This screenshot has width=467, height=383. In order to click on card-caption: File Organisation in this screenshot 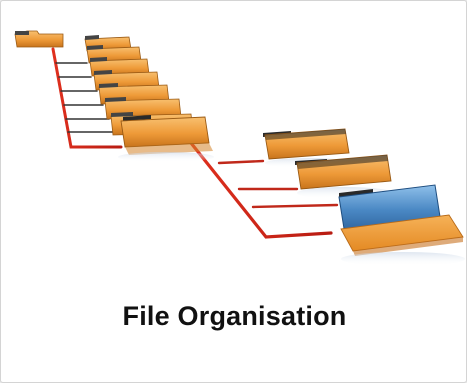, I will do `click(234, 316)`.